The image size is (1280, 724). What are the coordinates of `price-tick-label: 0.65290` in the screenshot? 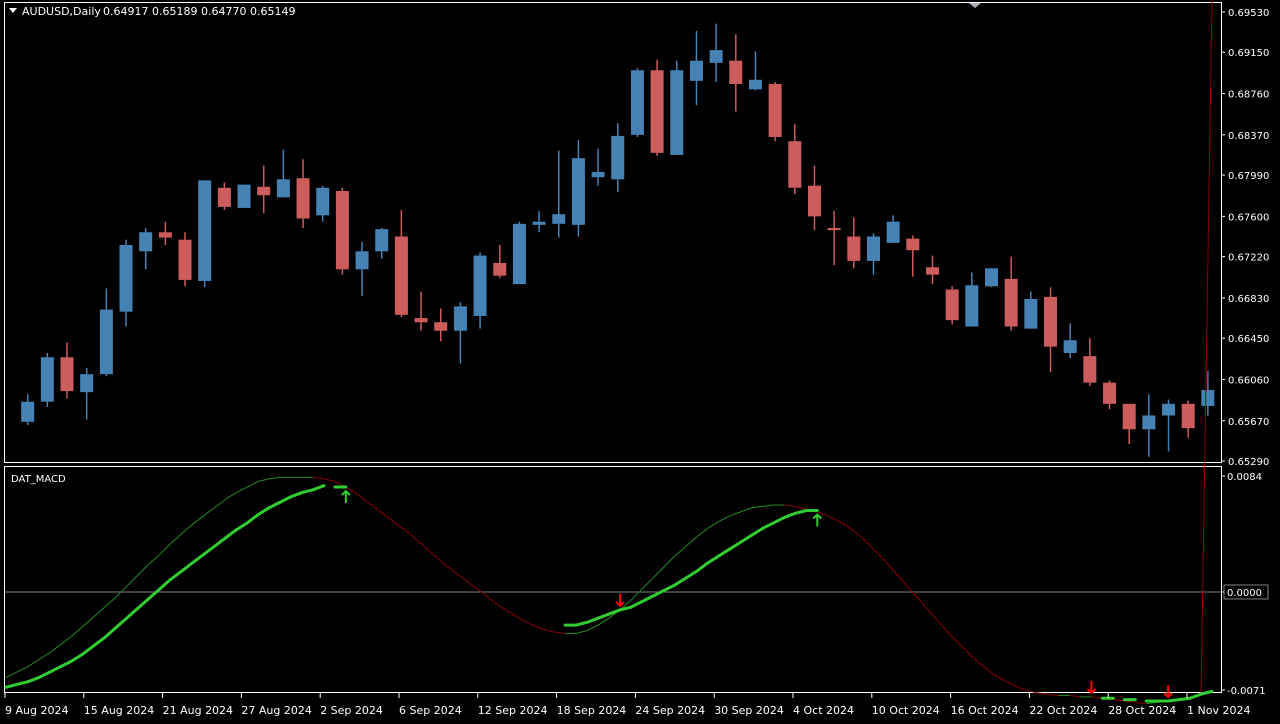 It's located at (1248, 462).